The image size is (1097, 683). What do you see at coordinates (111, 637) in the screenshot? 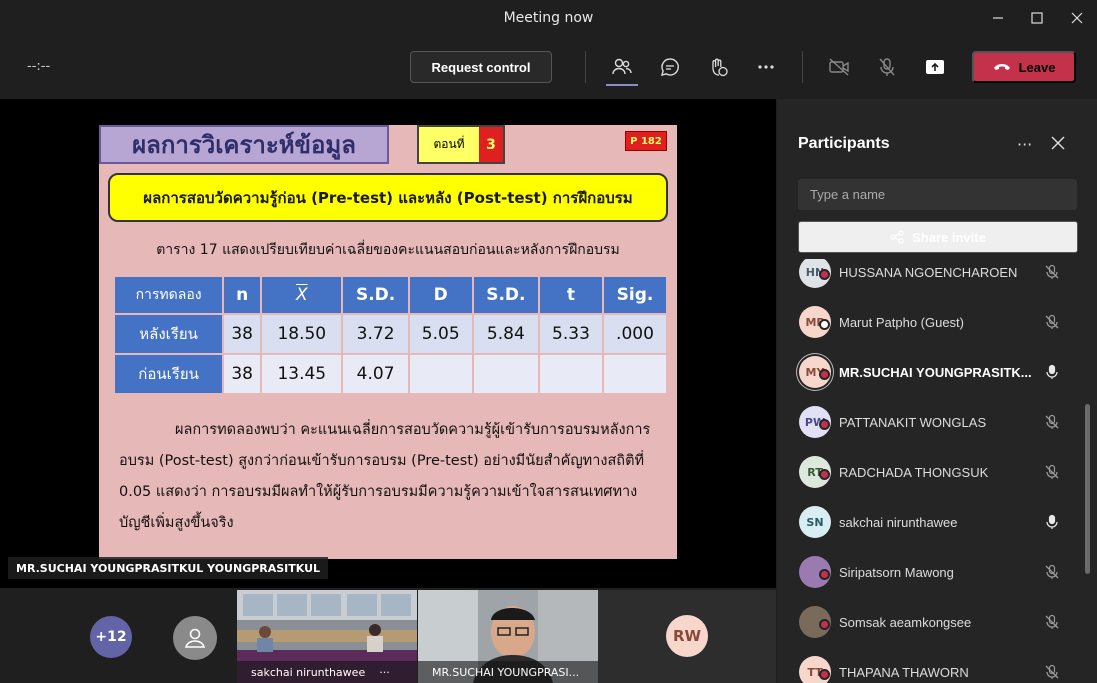
I see `more-participants-bubble: +12` at bounding box center [111, 637].